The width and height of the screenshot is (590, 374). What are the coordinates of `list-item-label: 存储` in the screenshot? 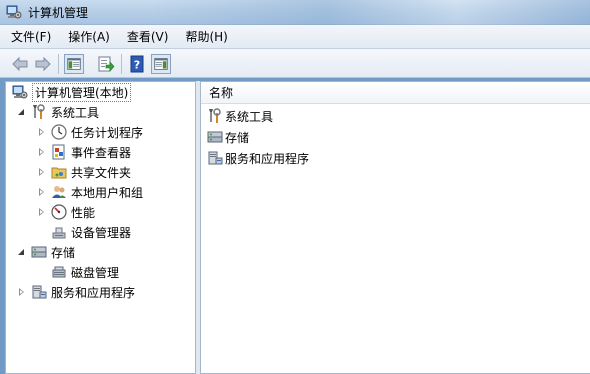 It's located at (237, 137).